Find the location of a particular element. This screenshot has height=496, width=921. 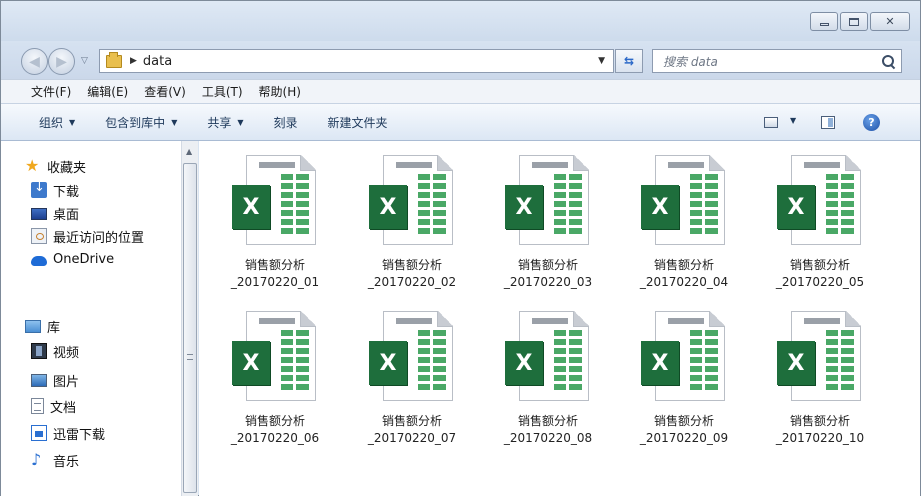

new-folder-label: 新建文件夹 is located at coordinates (357, 122).